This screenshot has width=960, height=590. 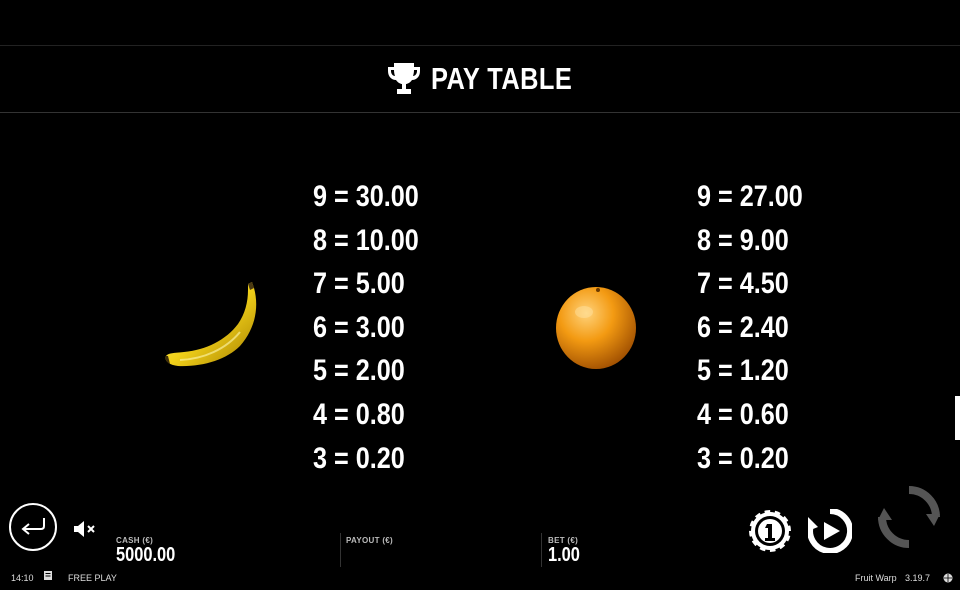 I want to click on back-icon, so click(x=33, y=526).